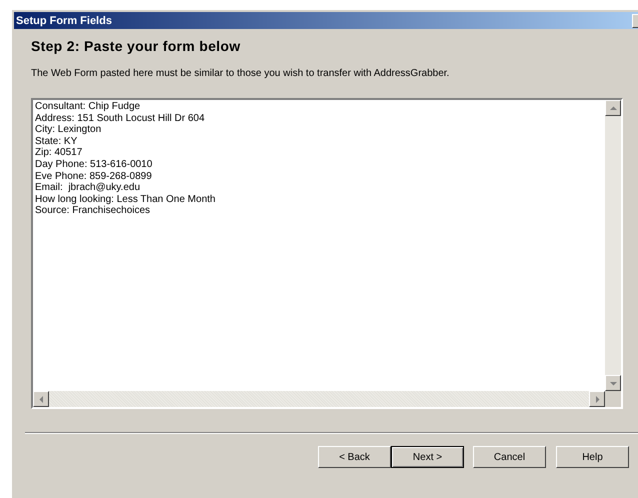 The image size is (638, 498). Describe the element at coordinates (592, 457) in the screenshot. I see `dialog-button: Help` at that location.